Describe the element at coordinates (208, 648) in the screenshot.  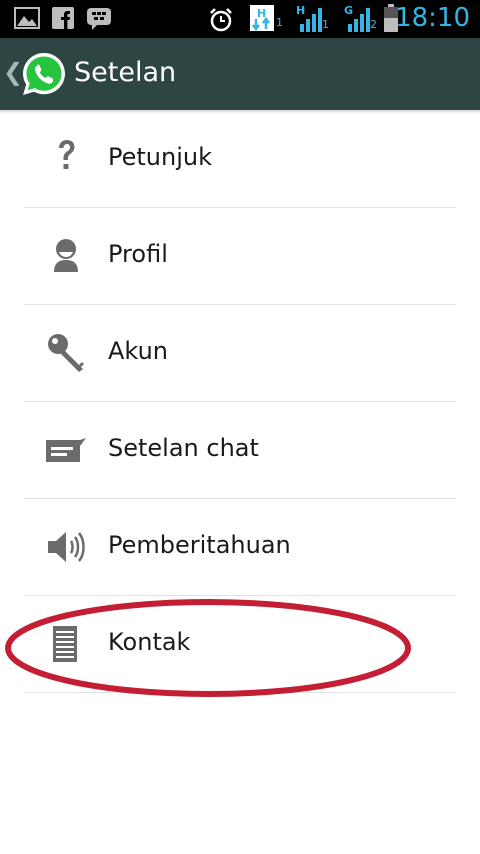
I see `highlight-ellipse` at that location.